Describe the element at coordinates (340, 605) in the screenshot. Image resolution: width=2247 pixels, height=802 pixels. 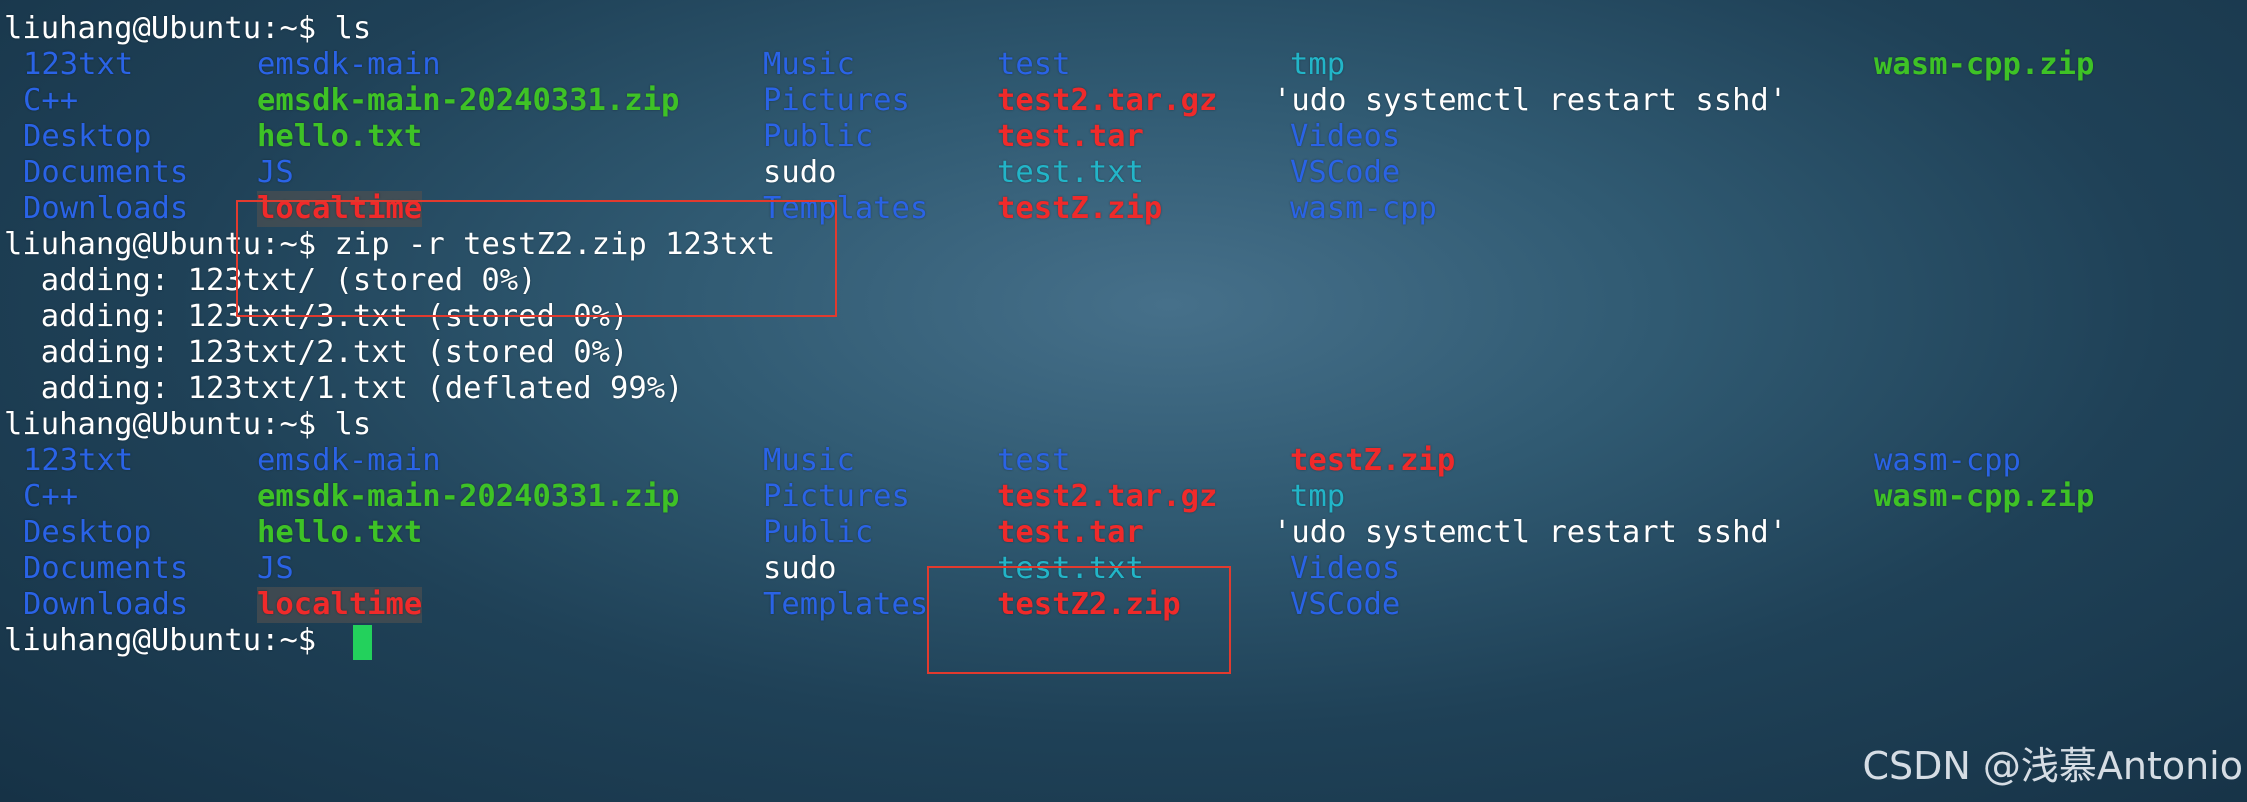
I see `ls-entry-broken-link: localtime` at that location.